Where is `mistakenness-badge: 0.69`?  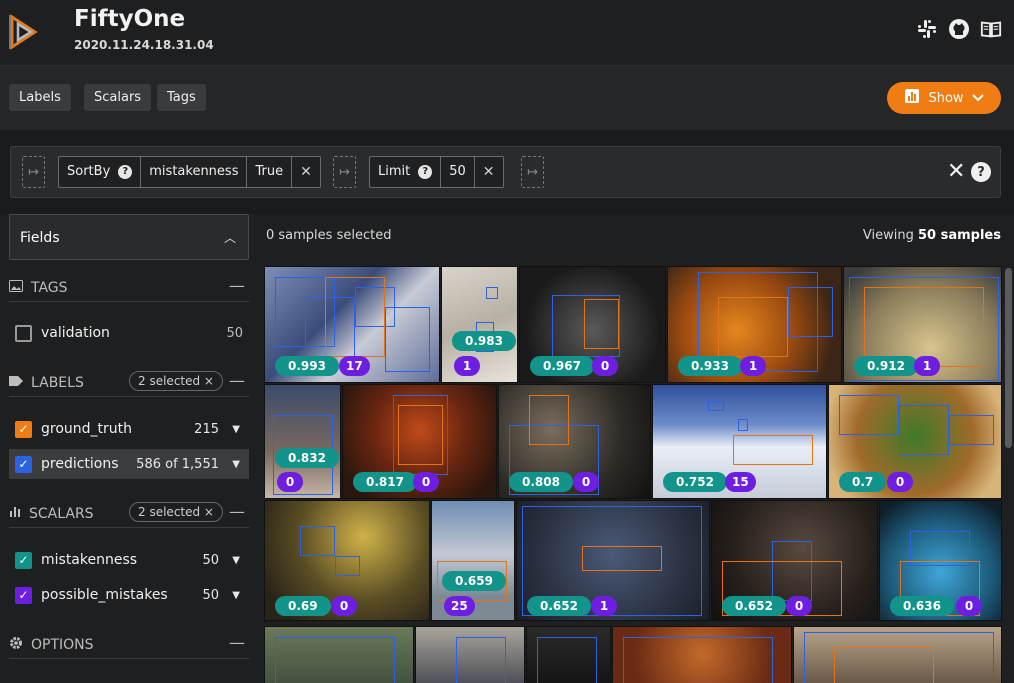
mistakenness-badge: 0.69 is located at coordinates (303, 606).